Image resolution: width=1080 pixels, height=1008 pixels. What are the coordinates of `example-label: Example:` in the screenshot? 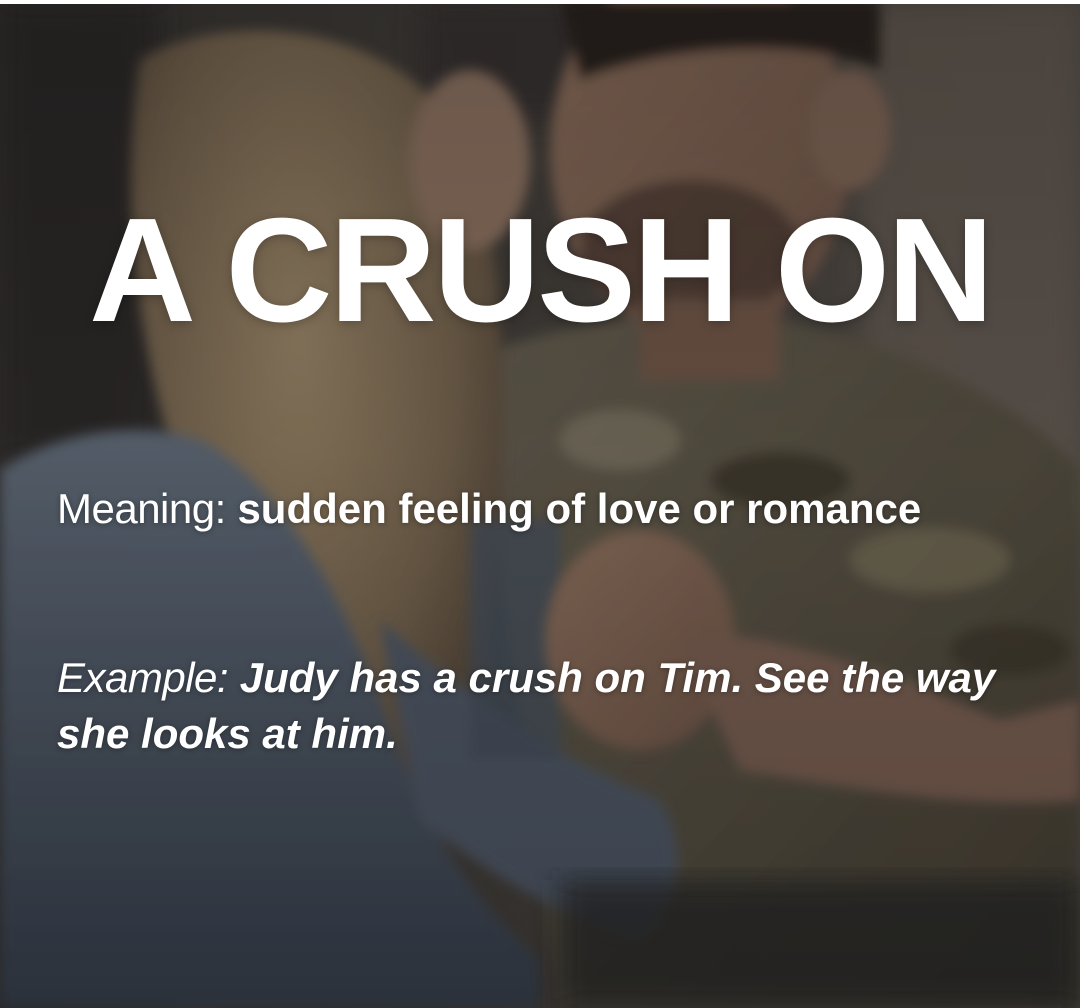 It's located at (143, 677).